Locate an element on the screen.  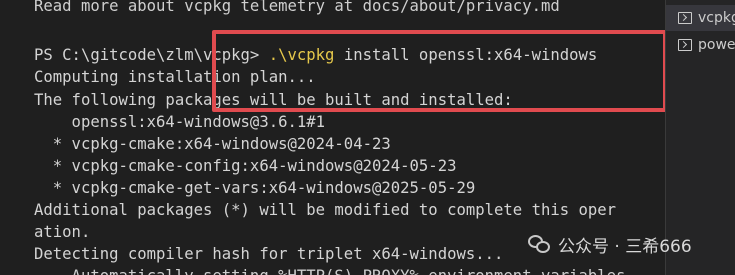
wechat-icon is located at coordinates (539, 244).